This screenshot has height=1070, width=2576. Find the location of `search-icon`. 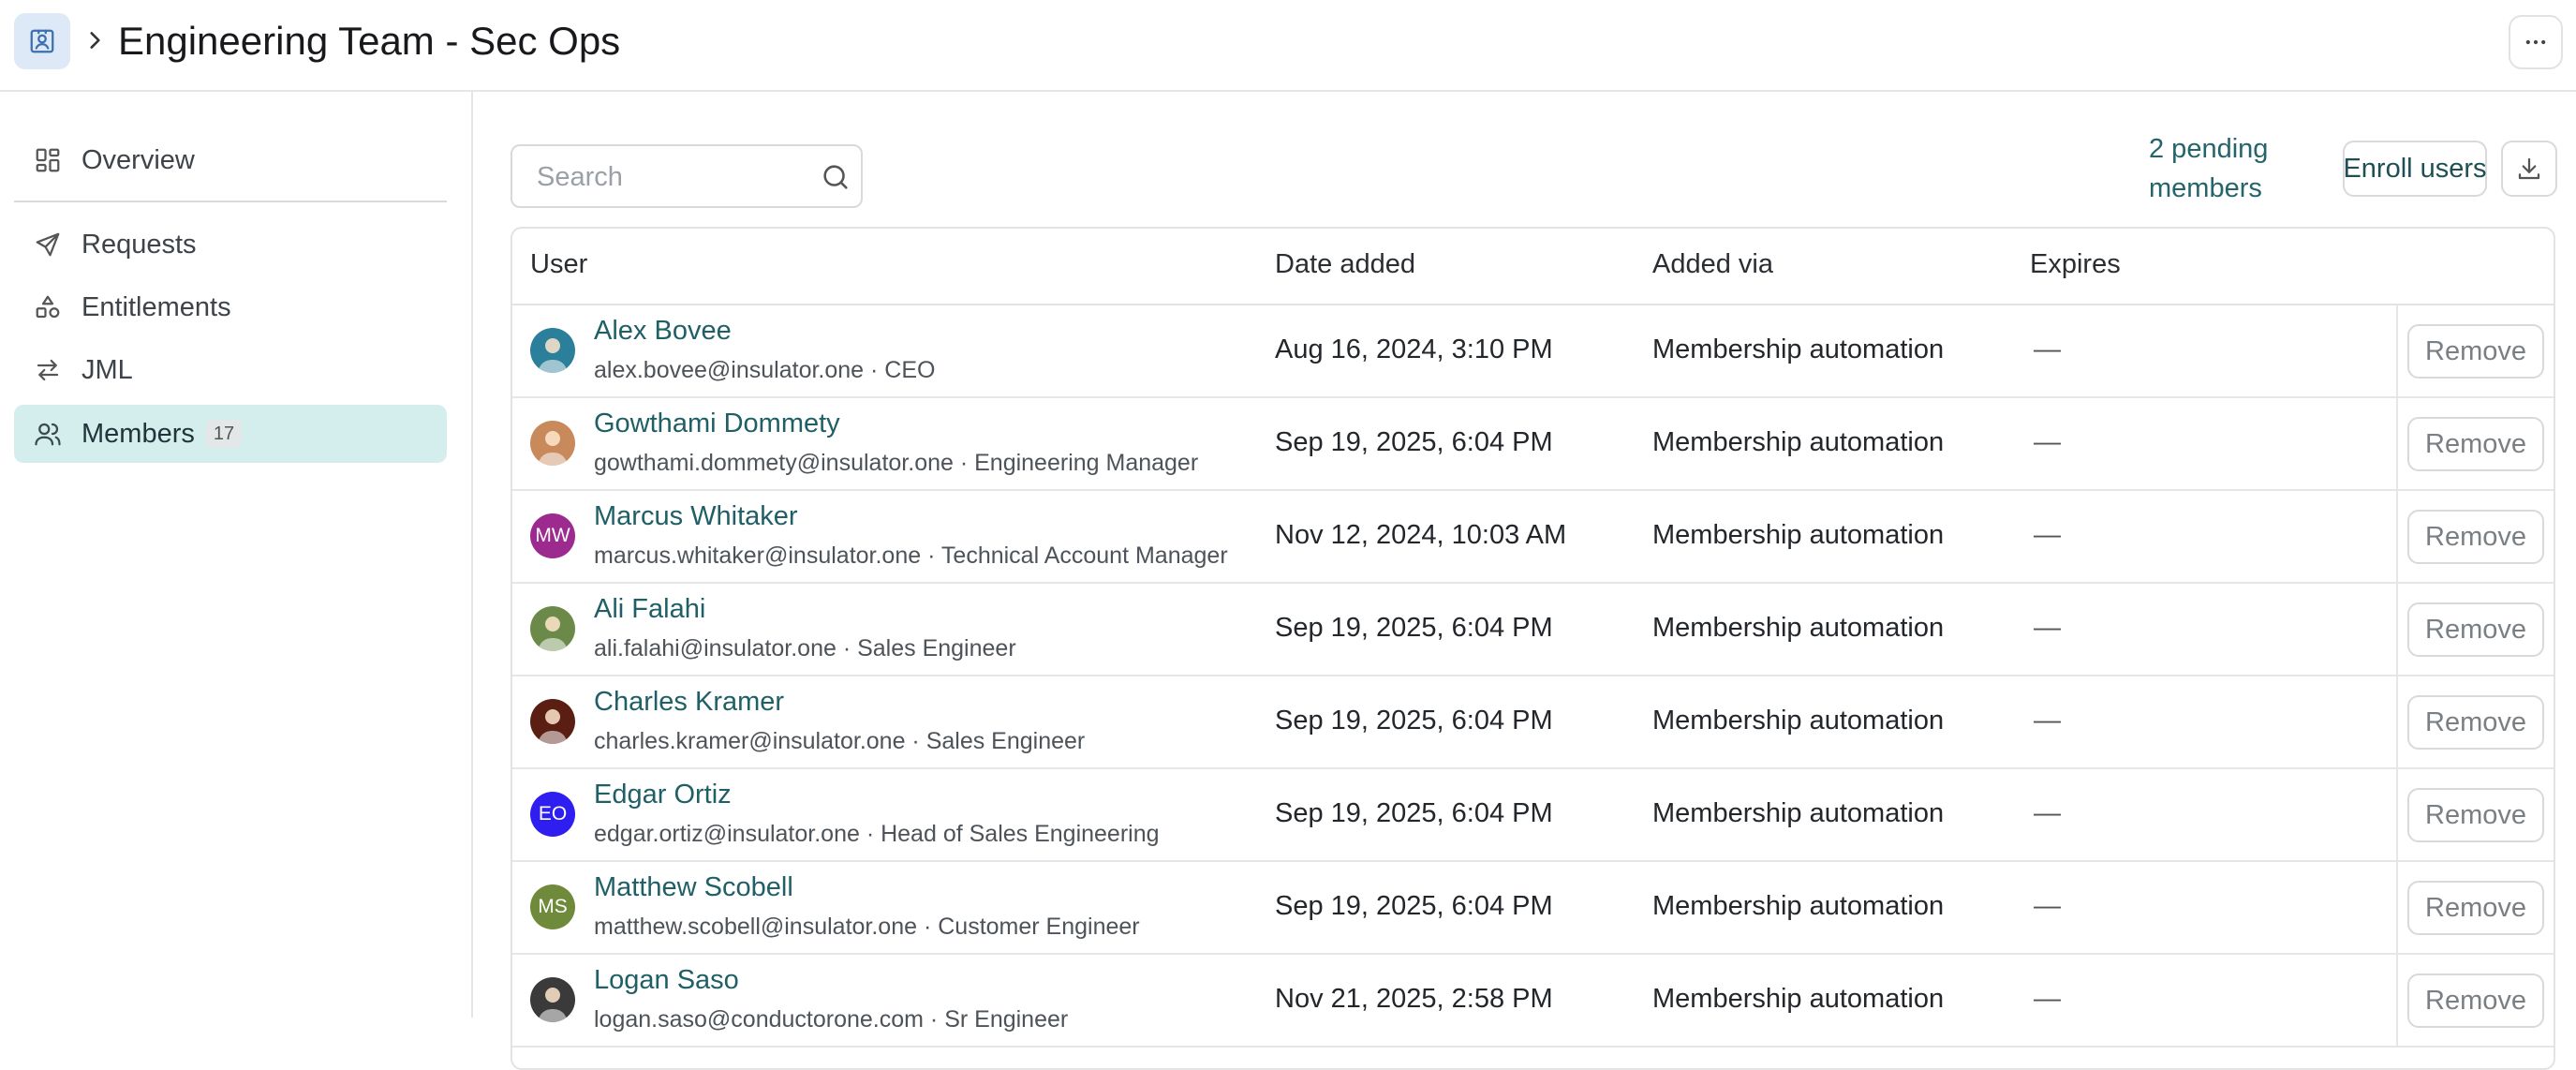

search-icon is located at coordinates (835, 177).